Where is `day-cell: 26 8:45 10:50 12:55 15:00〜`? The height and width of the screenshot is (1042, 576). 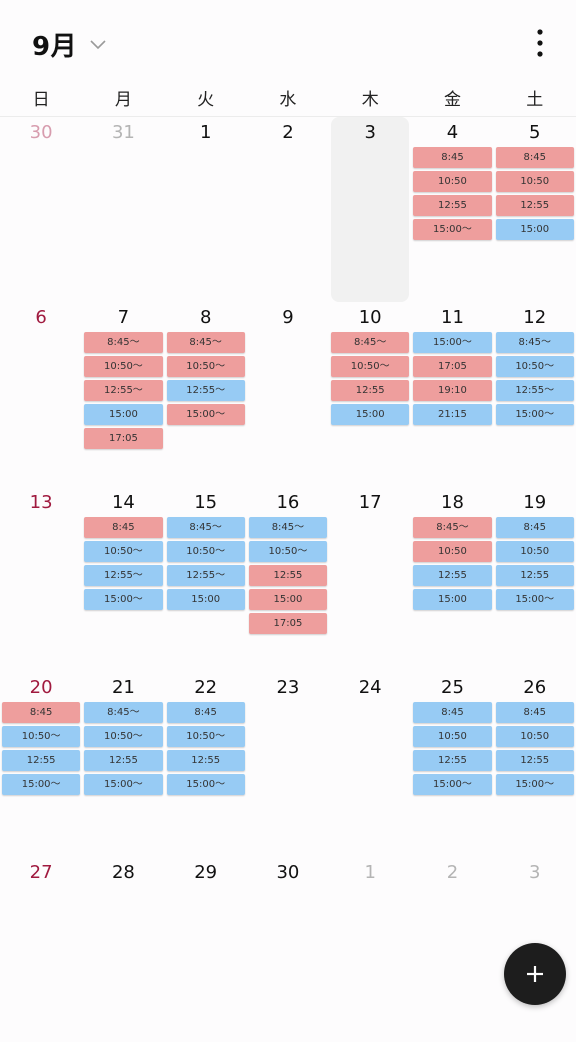
day-cell: 26 8:45 10:50 12:55 15:00〜 is located at coordinates (535, 764).